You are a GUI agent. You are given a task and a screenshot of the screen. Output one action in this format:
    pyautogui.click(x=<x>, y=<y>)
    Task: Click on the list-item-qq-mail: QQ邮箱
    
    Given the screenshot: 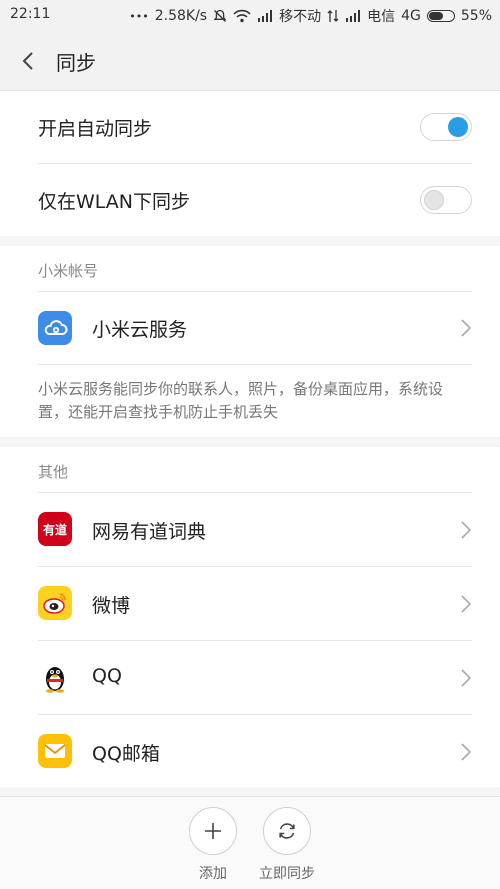 What is the action you would take?
    pyautogui.click(x=250, y=751)
    